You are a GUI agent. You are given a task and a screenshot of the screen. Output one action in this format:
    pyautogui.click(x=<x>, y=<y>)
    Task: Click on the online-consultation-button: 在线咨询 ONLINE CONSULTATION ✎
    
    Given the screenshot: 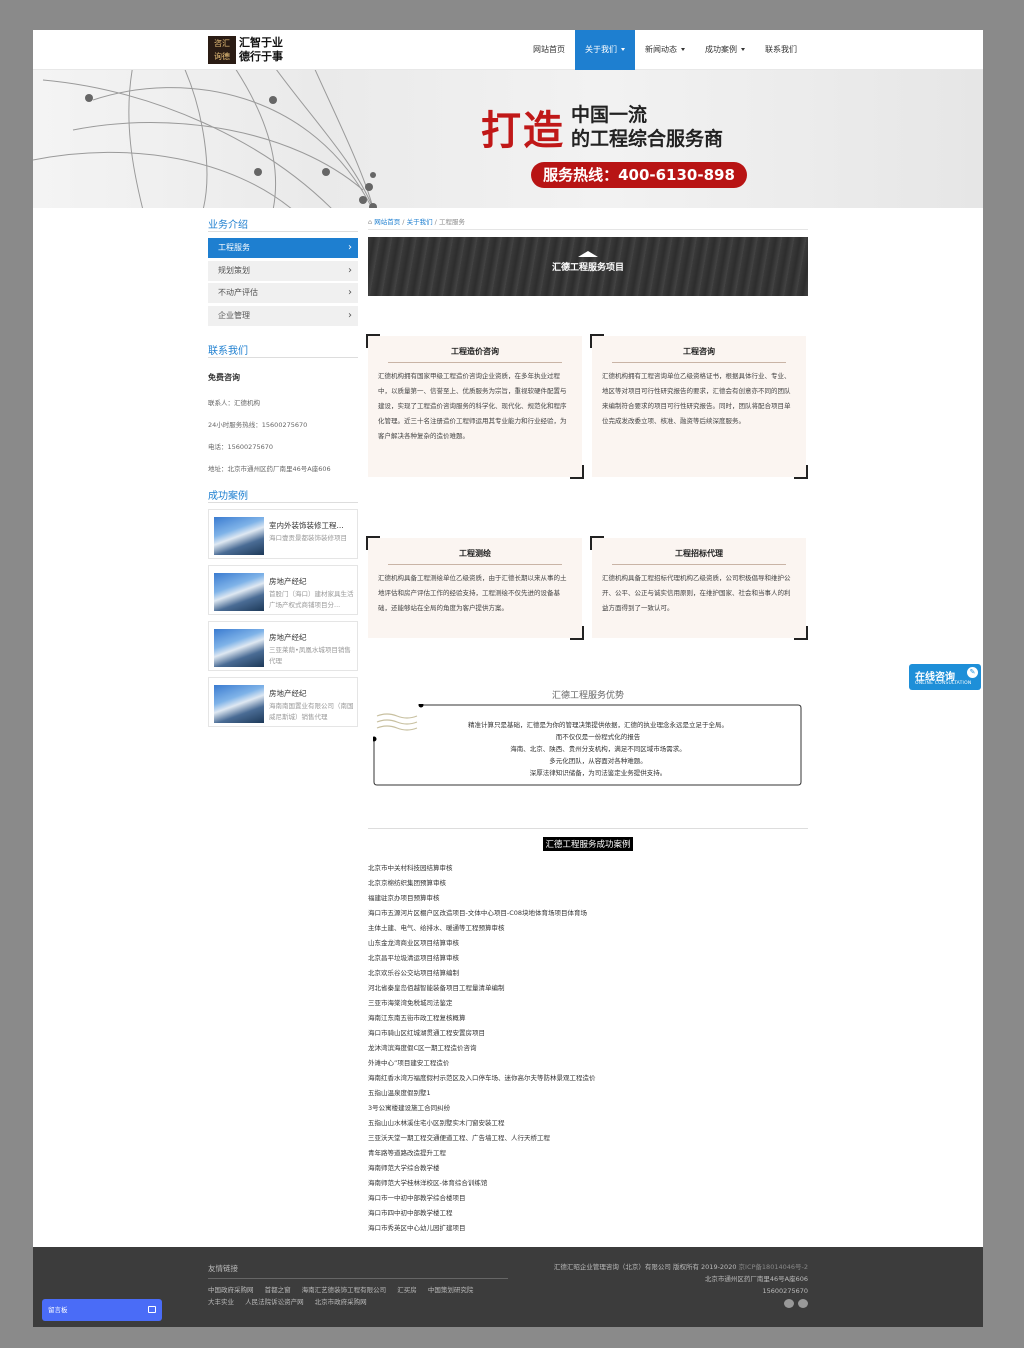 What is the action you would take?
    pyautogui.click(x=945, y=677)
    